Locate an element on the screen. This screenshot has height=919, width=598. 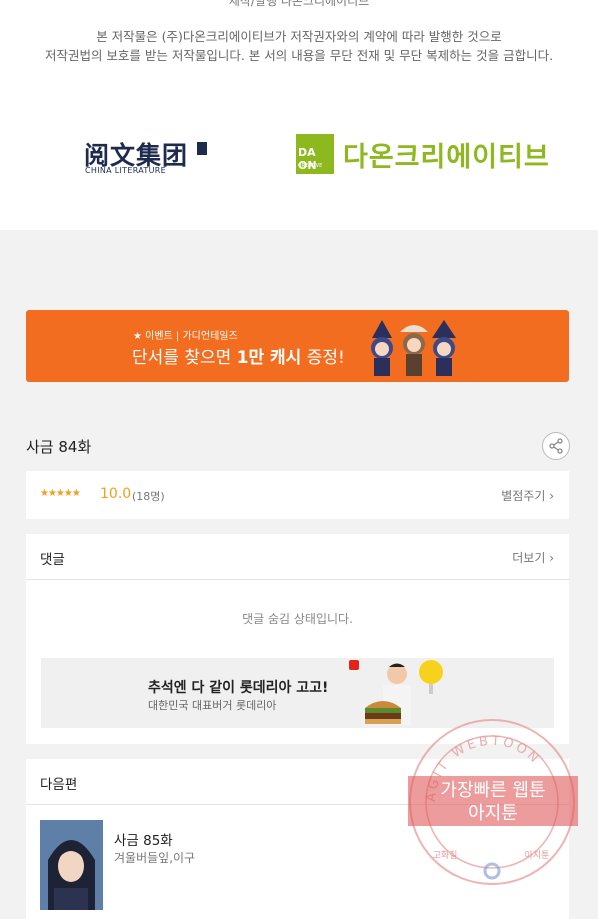
event-headline-post: 증정! is located at coordinates (323, 358).